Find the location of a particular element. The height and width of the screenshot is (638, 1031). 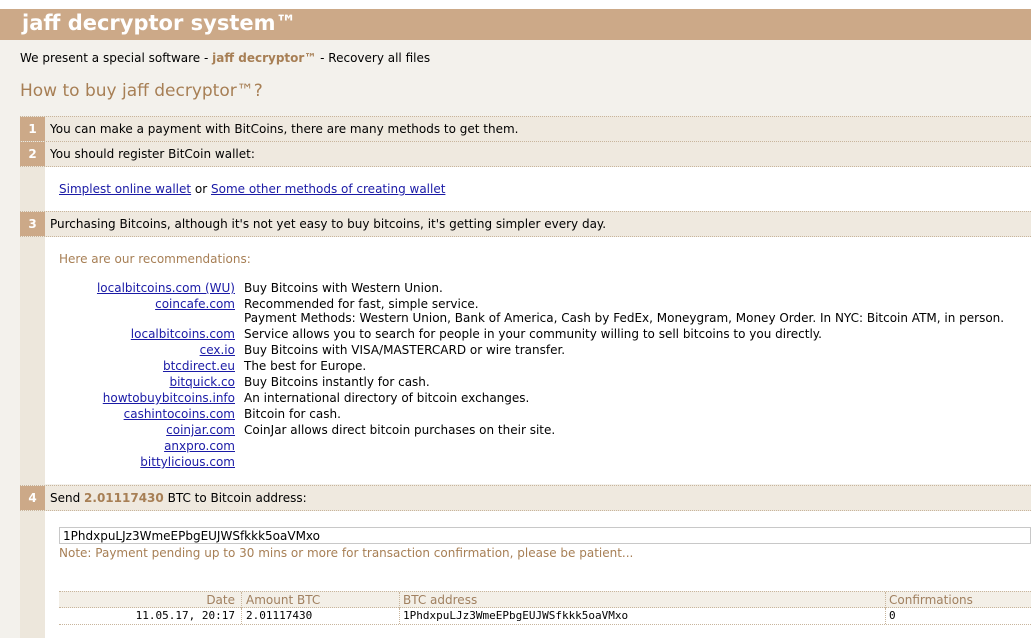

exchange-link: bittylicious.com is located at coordinates (187, 462).